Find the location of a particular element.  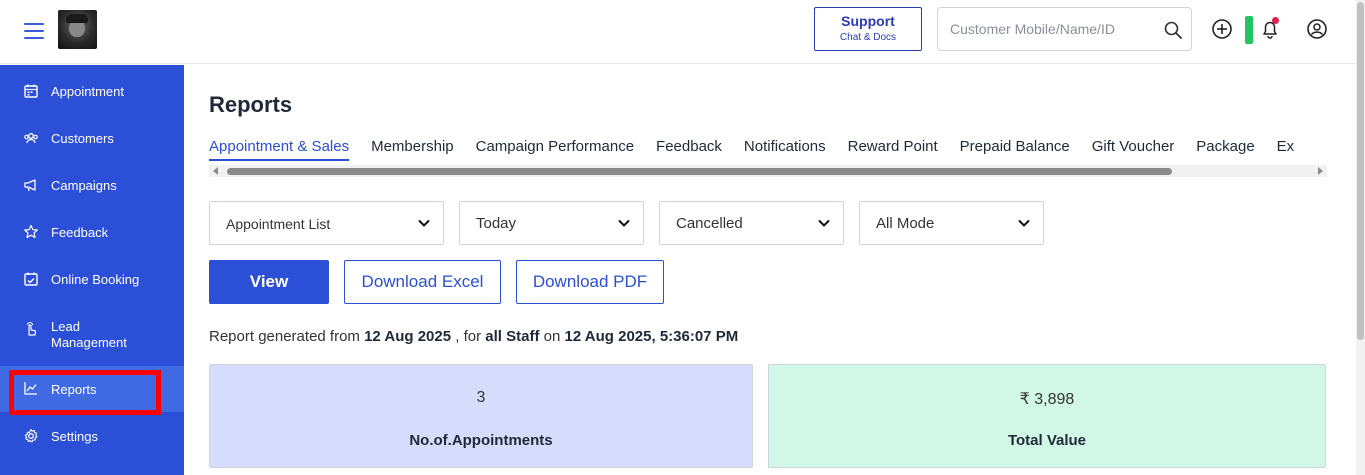

sidebar-item-label: Appointment is located at coordinates (87, 91).